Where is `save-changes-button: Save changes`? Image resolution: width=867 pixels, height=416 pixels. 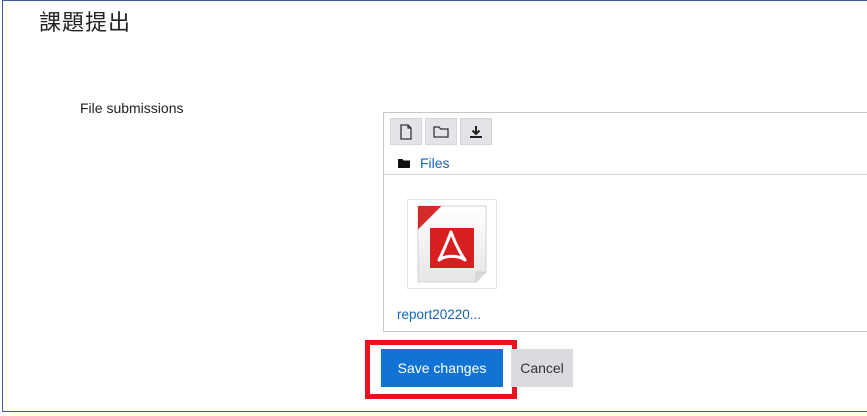
save-changes-button: Save changes is located at coordinates (442, 368).